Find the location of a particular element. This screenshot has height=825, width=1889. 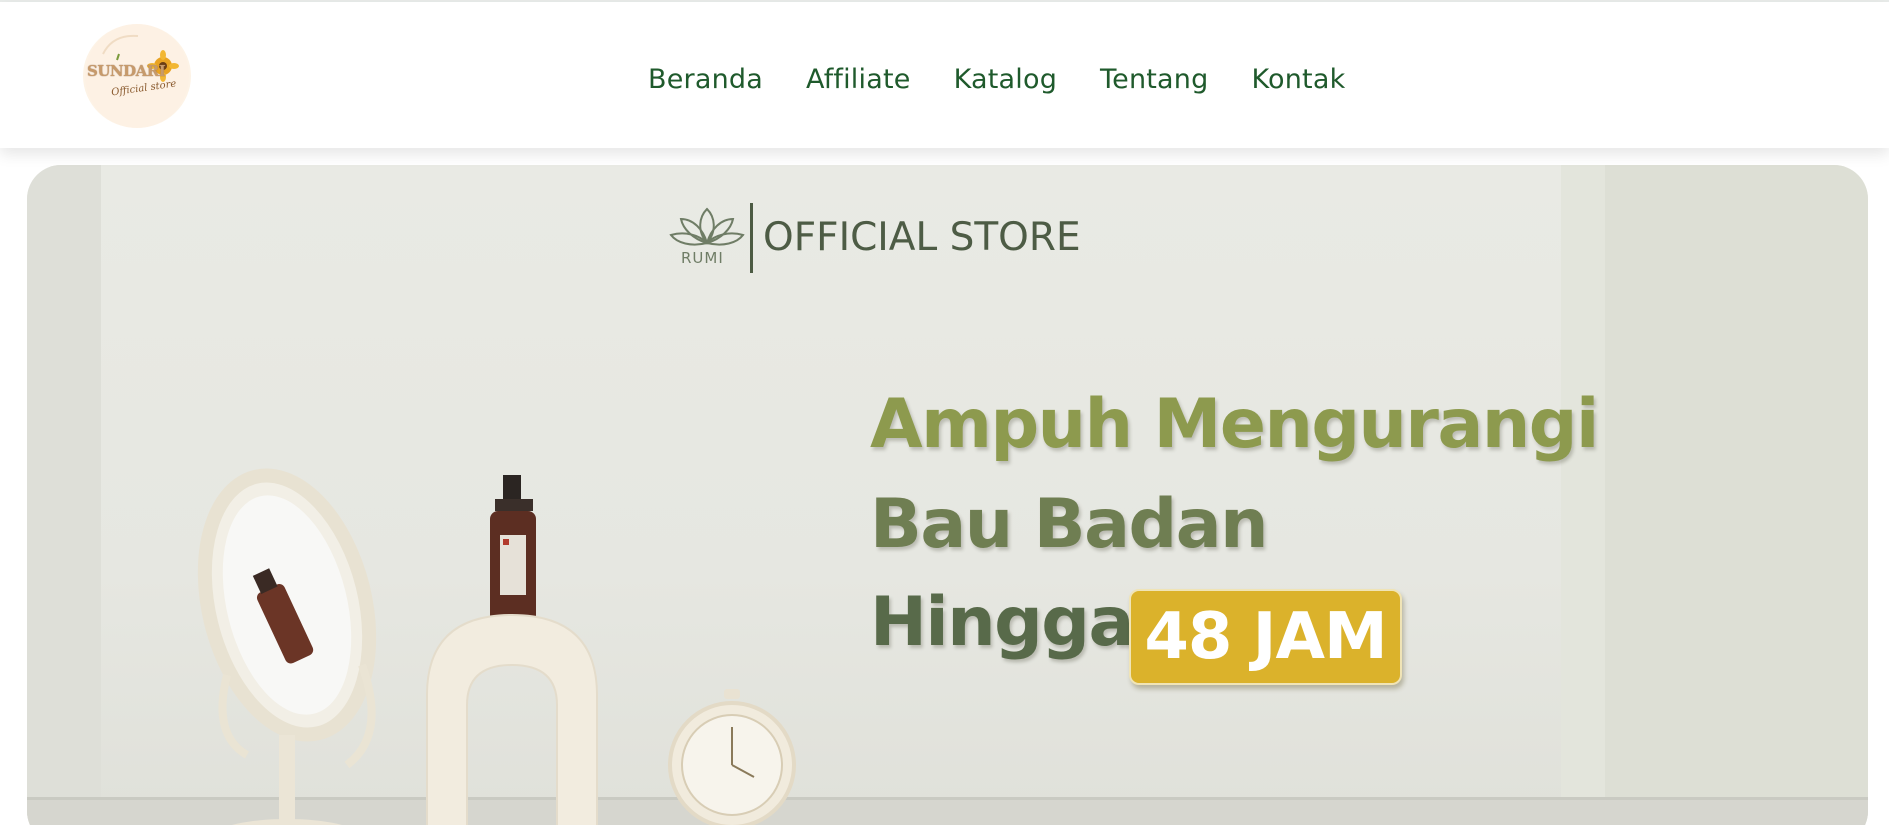

nav-link-beranda: Beranda is located at coordinates (705, 79).